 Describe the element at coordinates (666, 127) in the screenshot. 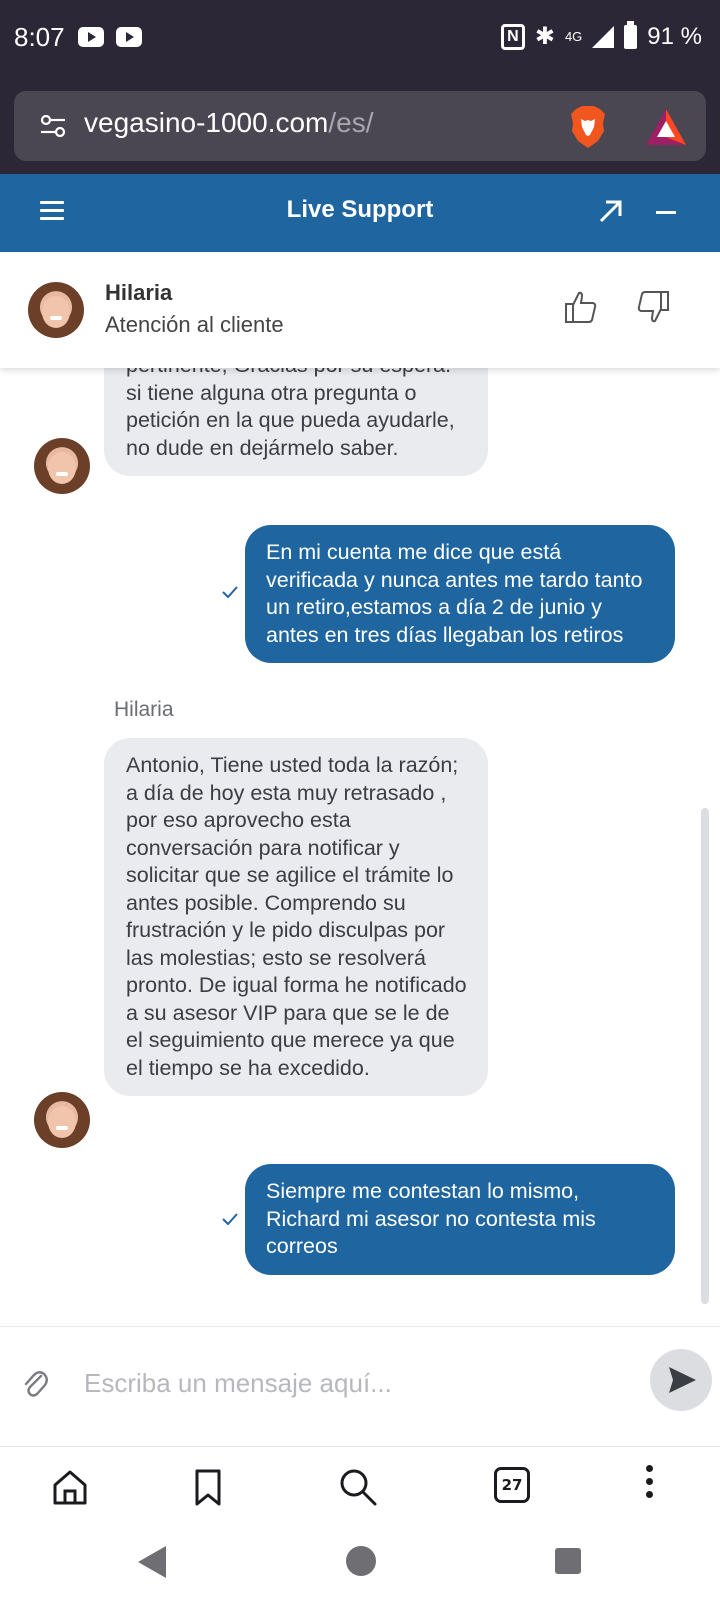

I see `brave-rewards-icon` at that location.